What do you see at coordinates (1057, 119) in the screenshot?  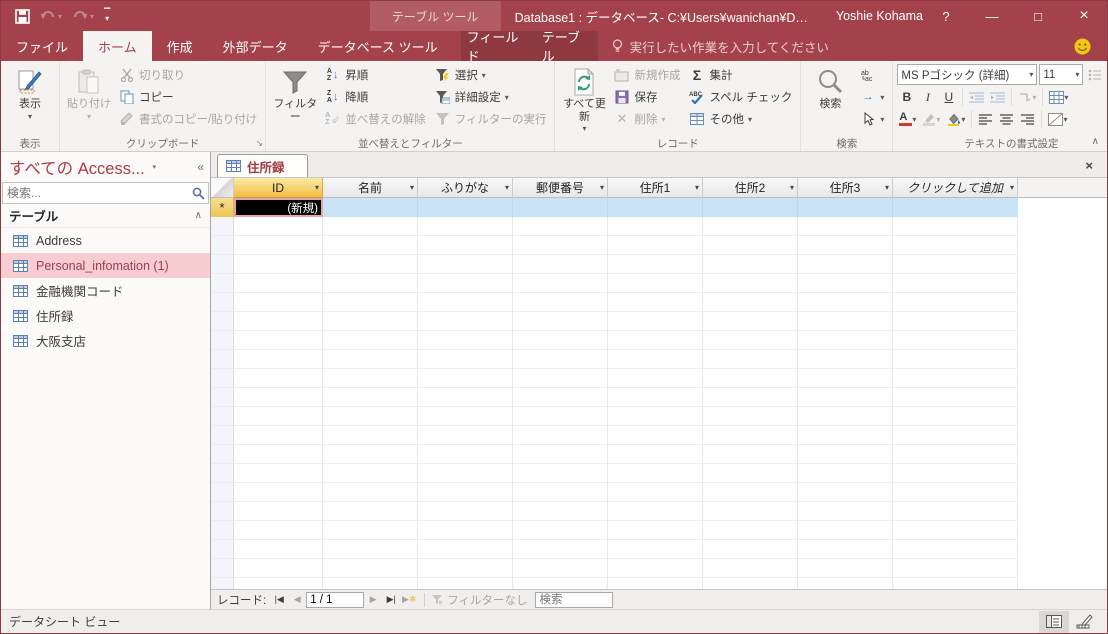 I see `datasheet-format-button: ▾` at bounding box center [1057, 119].